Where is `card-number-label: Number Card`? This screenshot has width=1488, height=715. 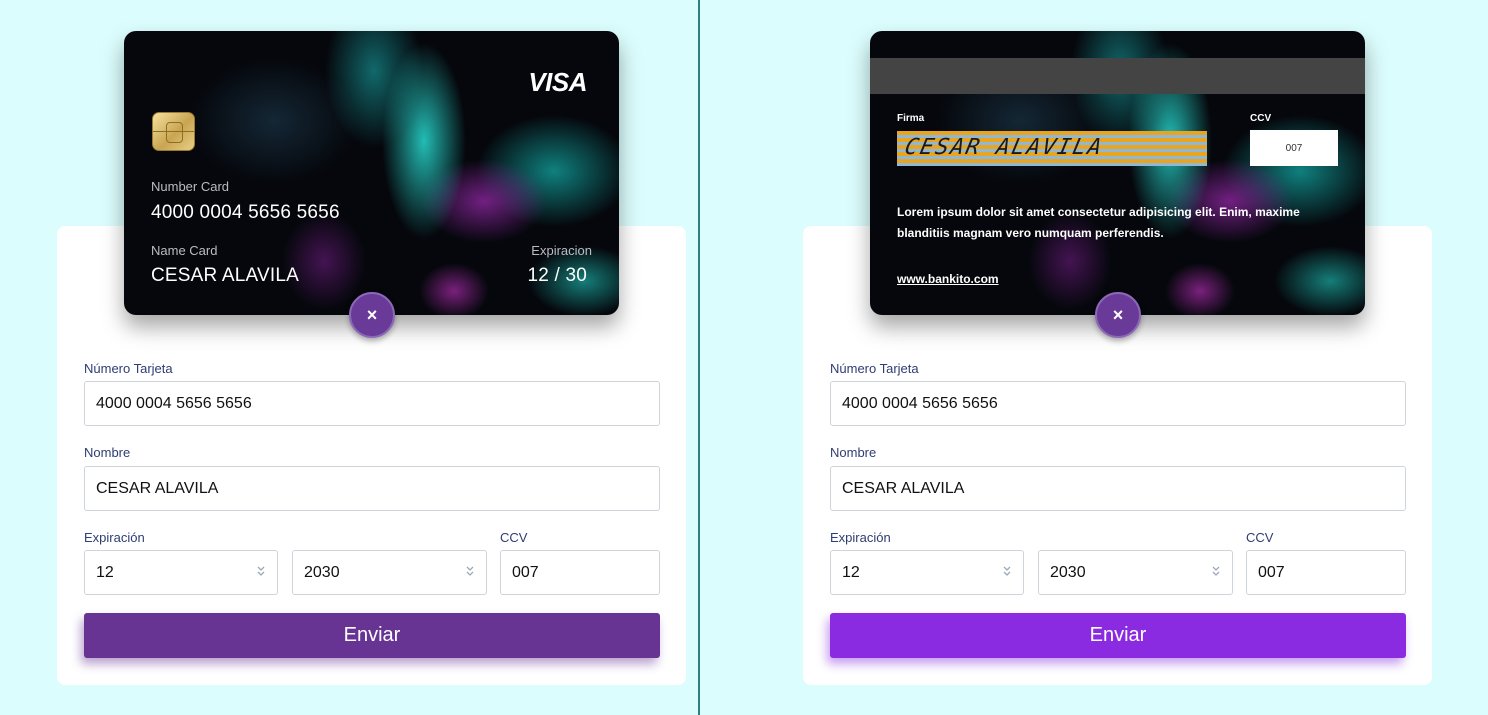
card-number-label: Number Card is located at coordinates (190, 186).